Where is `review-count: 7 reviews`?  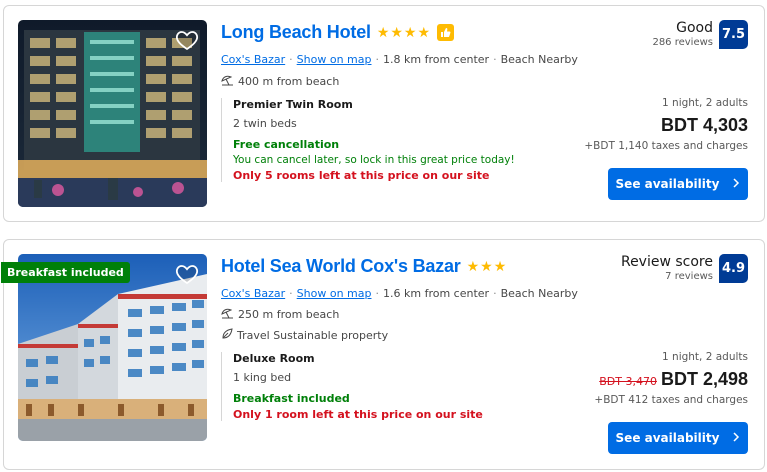
review-count: 7 reviews is located at coordinates (689, 276).